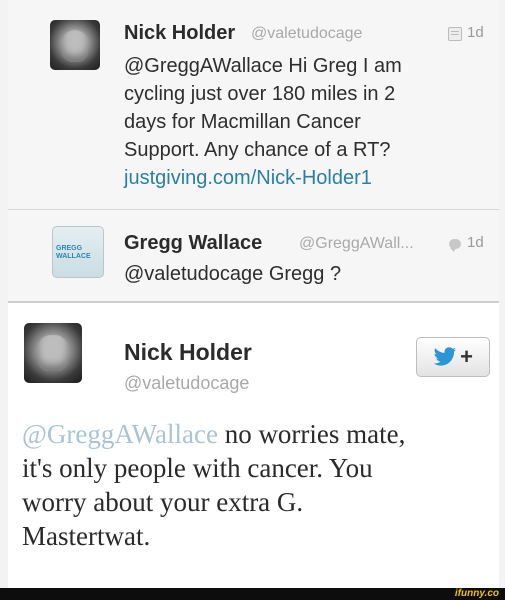  I want to click on tweet-text-line: it's only people with cancer. You, so click(197, 468).